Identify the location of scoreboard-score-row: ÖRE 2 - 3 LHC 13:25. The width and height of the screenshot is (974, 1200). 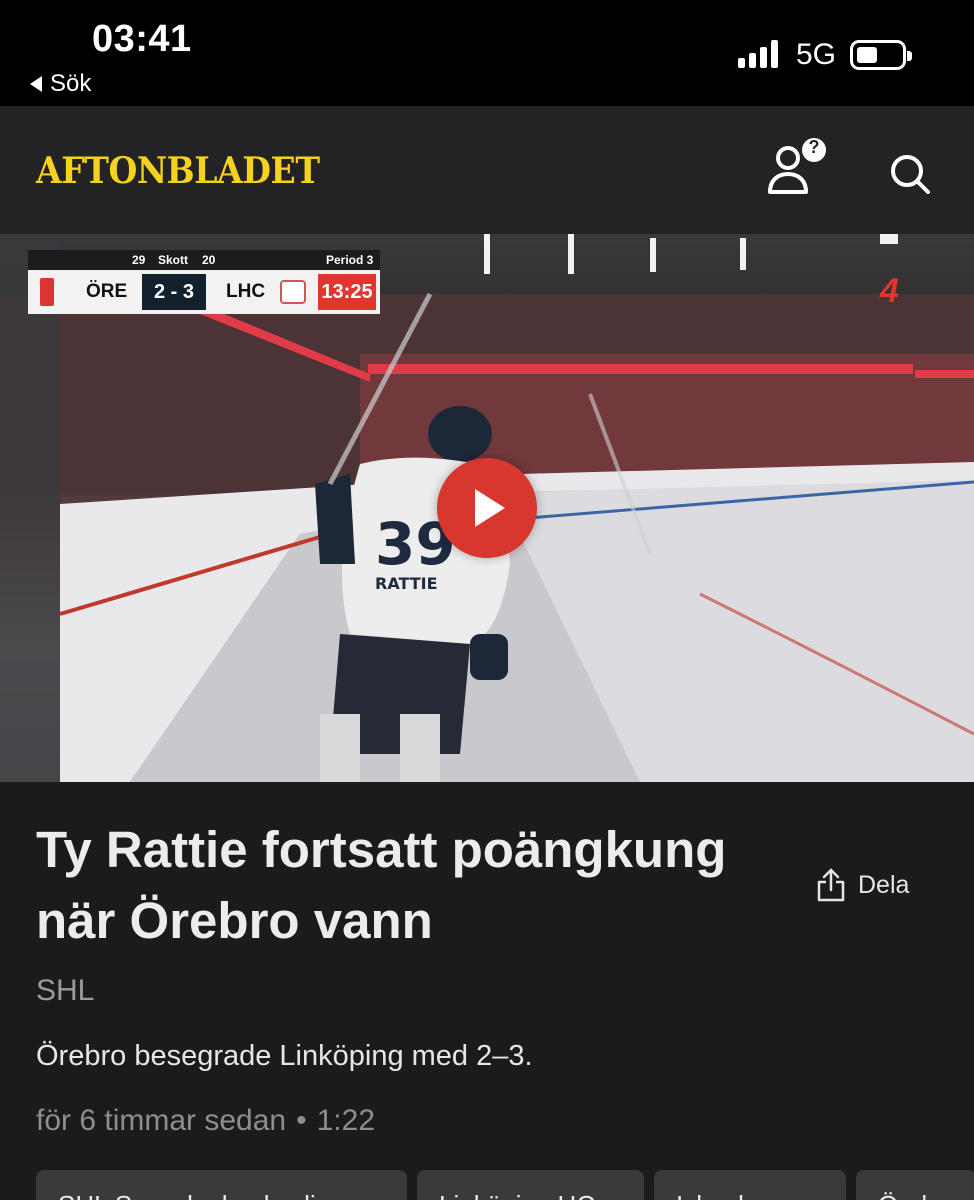
(204, 292).